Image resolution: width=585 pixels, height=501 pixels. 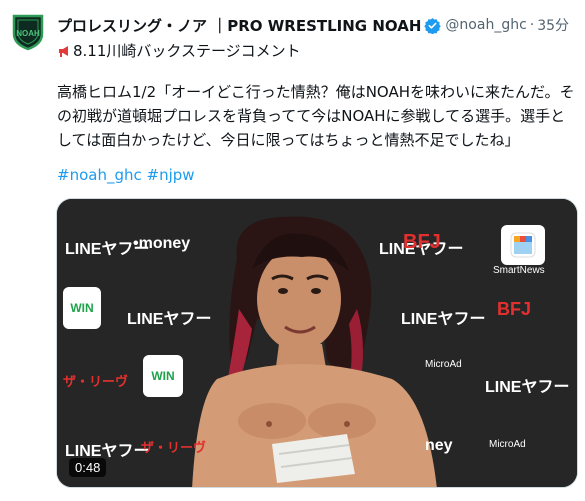 What do you see at coordinates (88, 467) in the screenshot?
I see `video-duration: 0:48` at bounding box center [88, 467].